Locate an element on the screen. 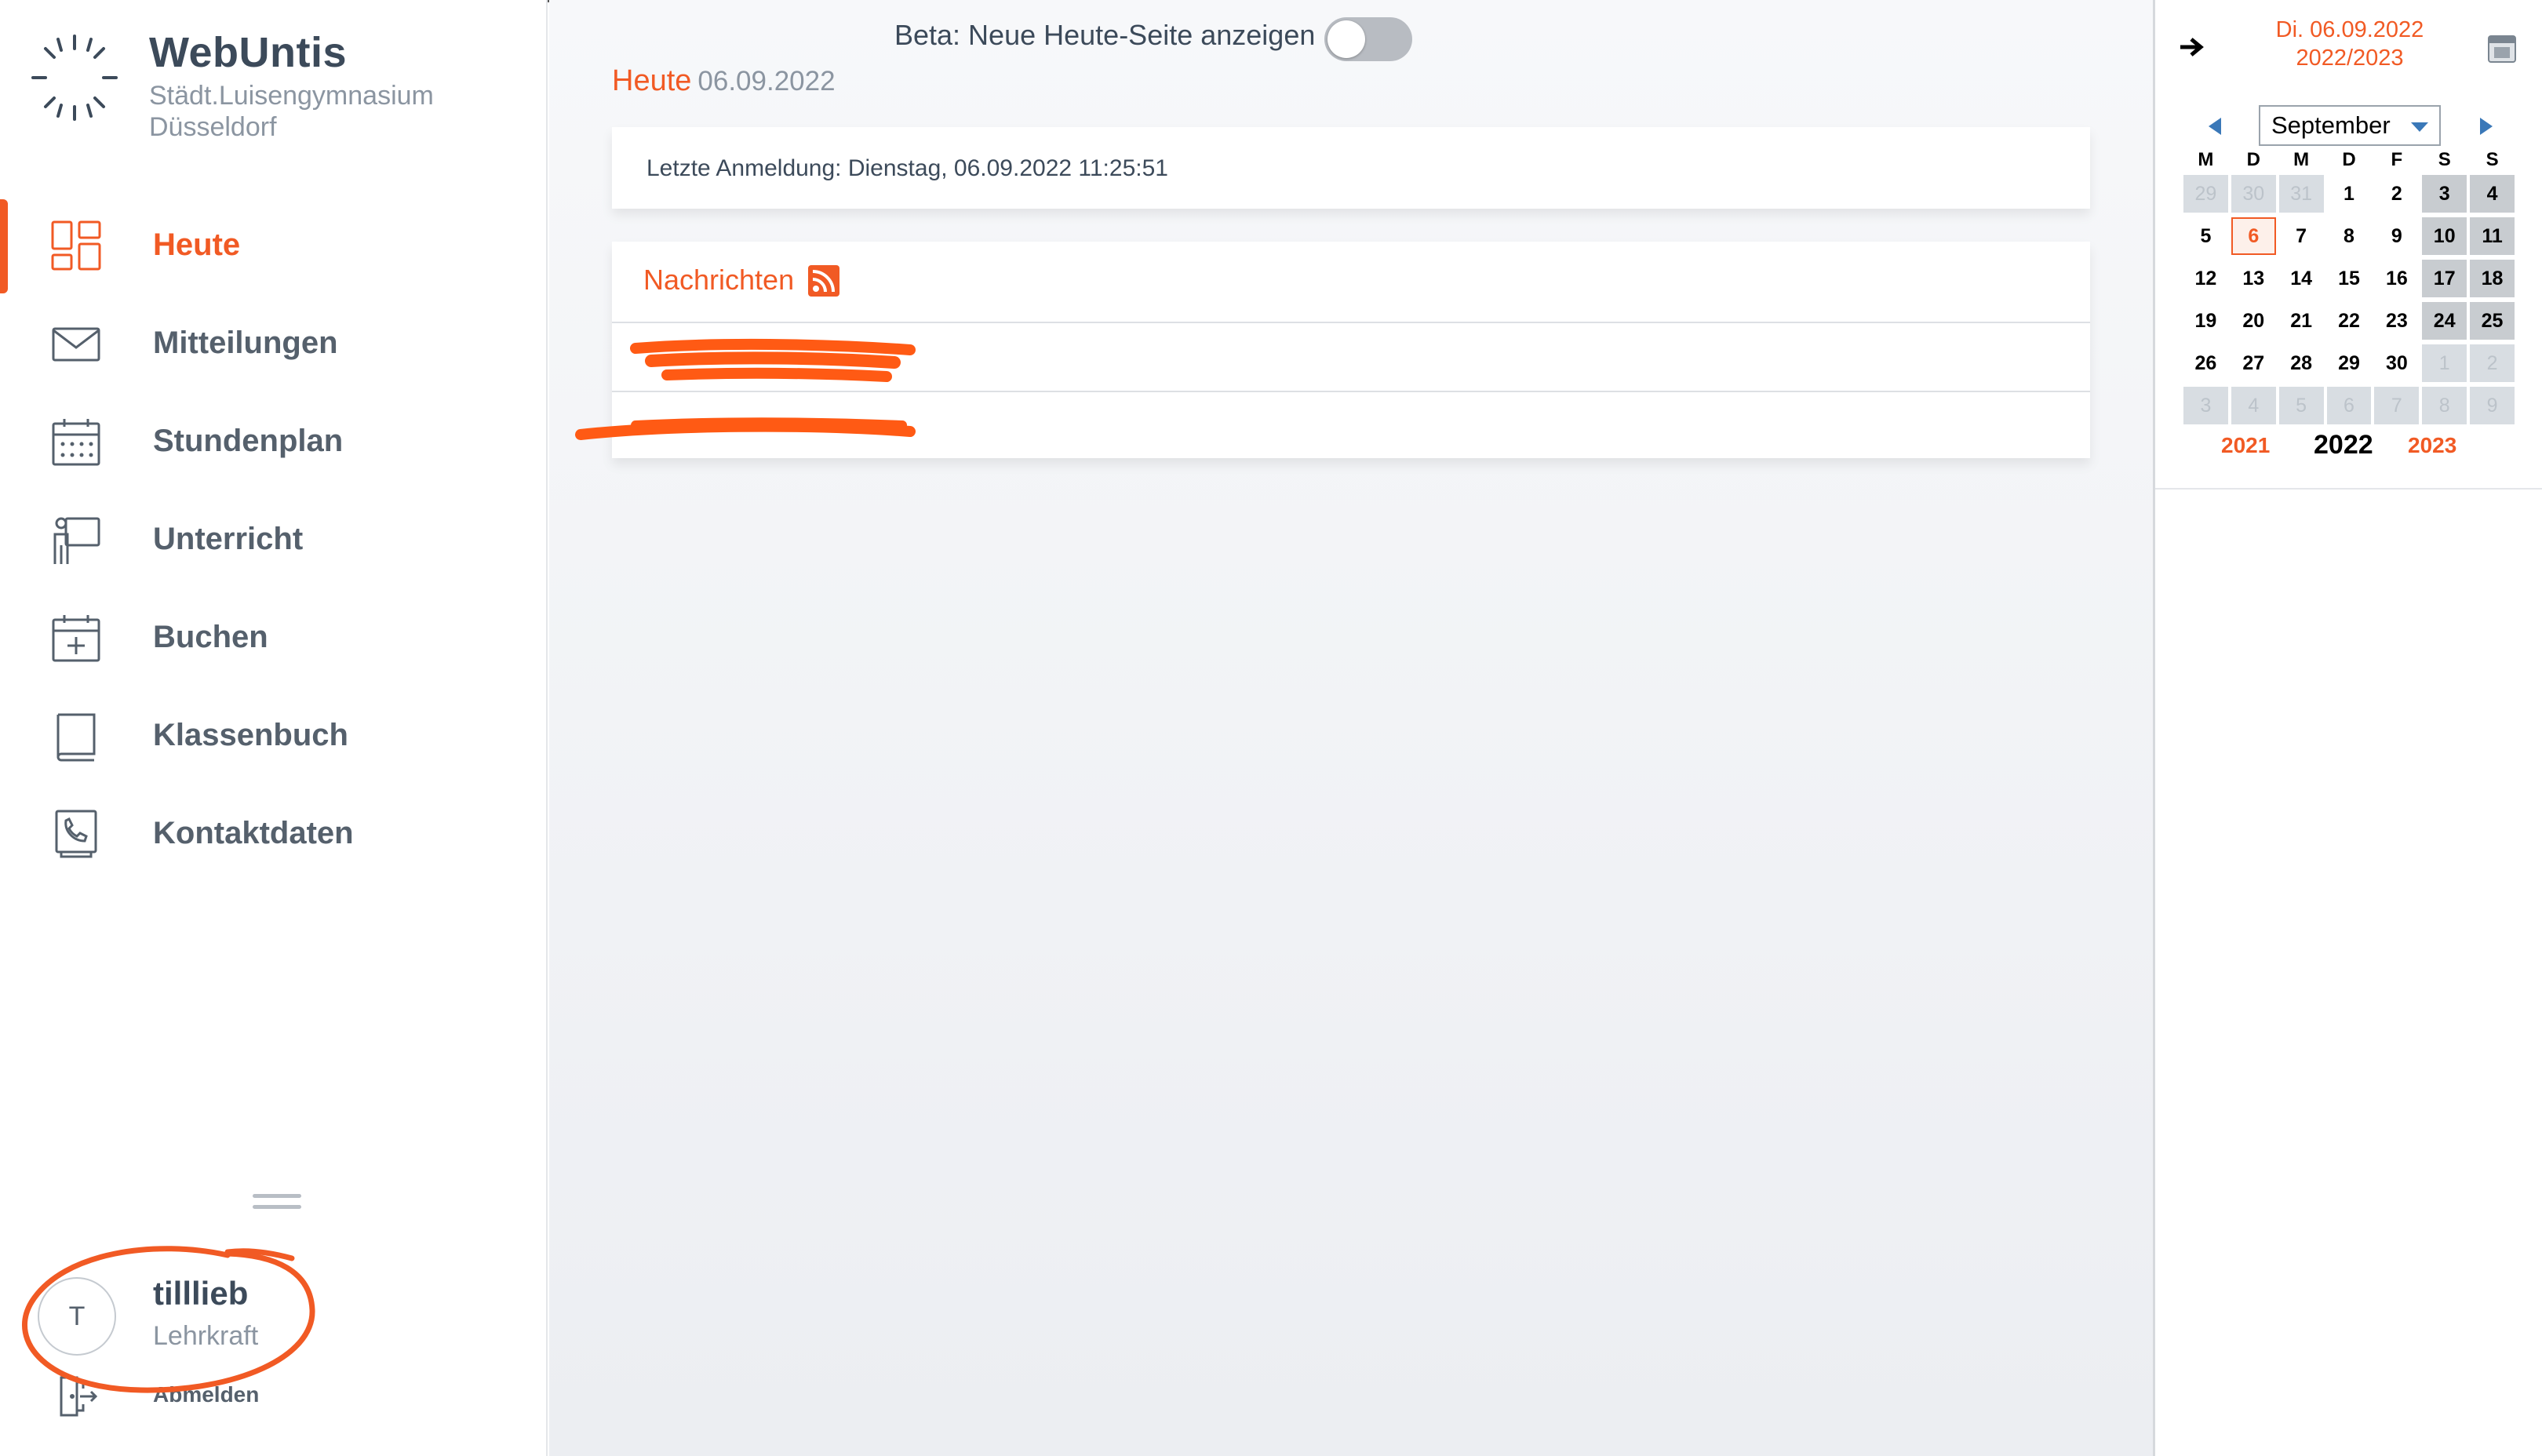 The height and width of the screenshot is (1456, 2542). calendar-day: 15 is located at coordinates (2349, 278).